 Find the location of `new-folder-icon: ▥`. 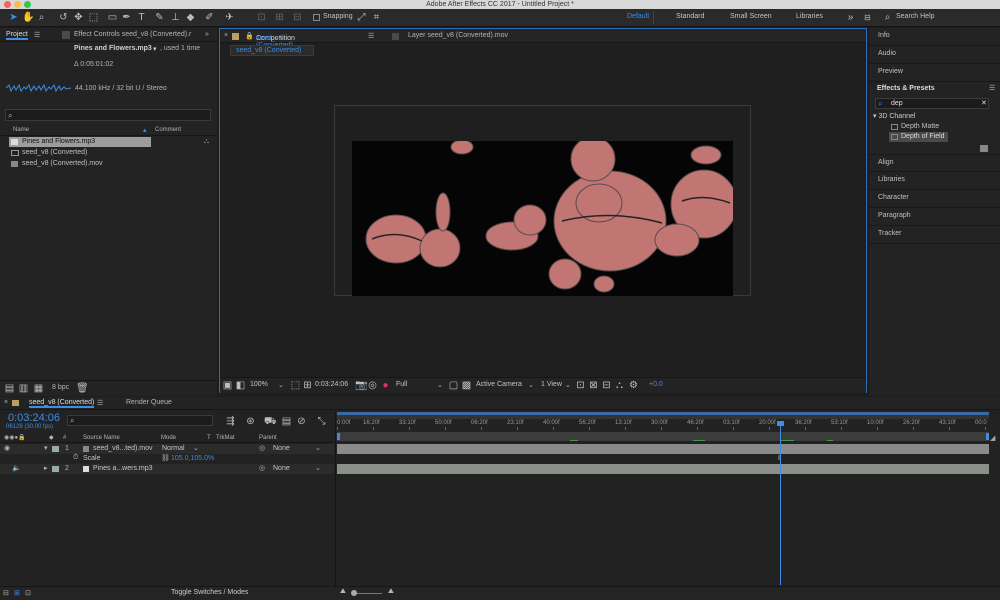

new-folder-icon: ▥ is located at coordinates (23, 388).